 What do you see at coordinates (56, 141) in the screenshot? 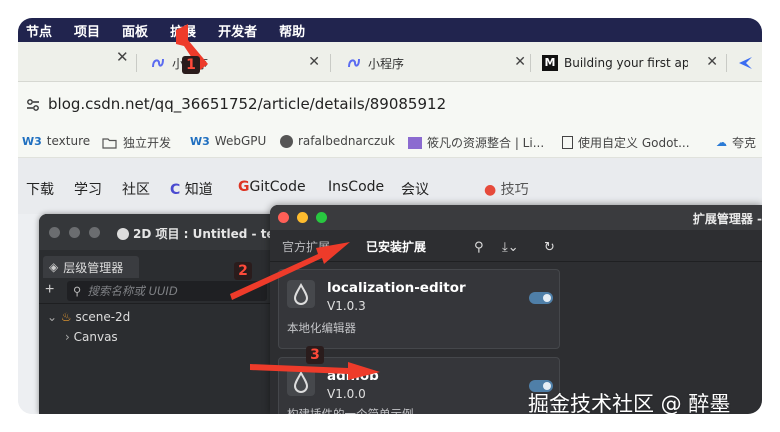
I see `bookmark-texture: W3 texture` at bounding box center [56, 141].